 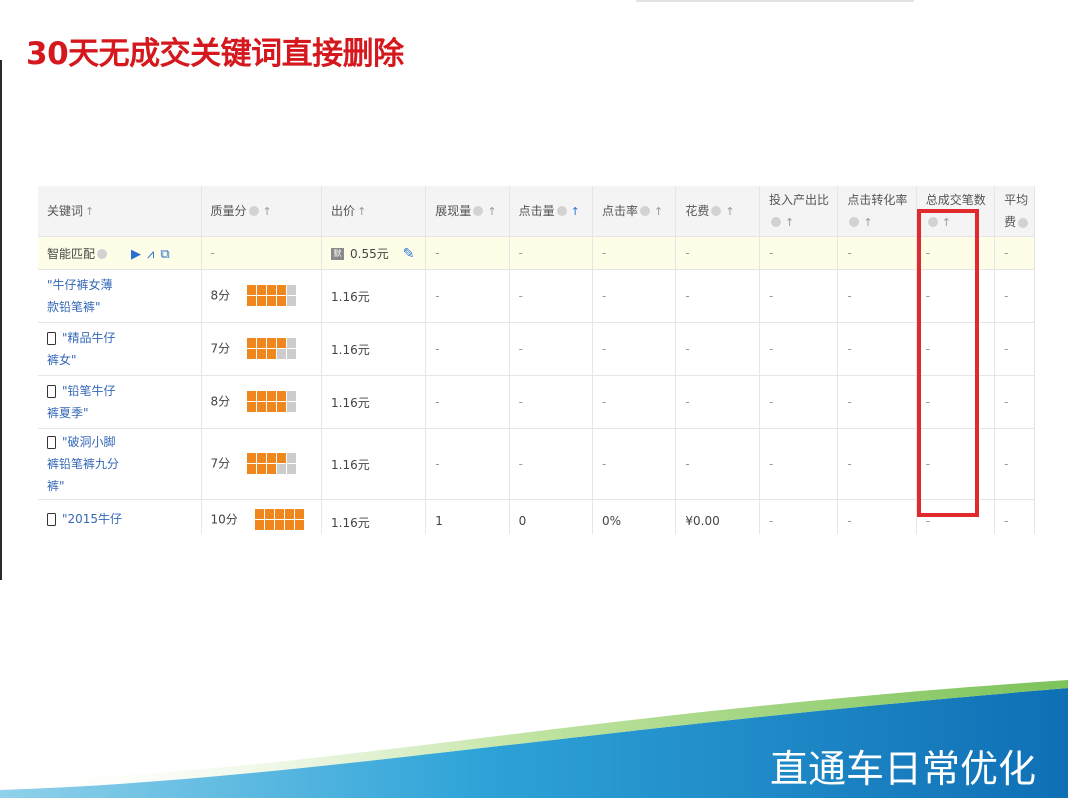 I want to click on col-ctr: 点击率 ↑, so click(x=634, y=211).